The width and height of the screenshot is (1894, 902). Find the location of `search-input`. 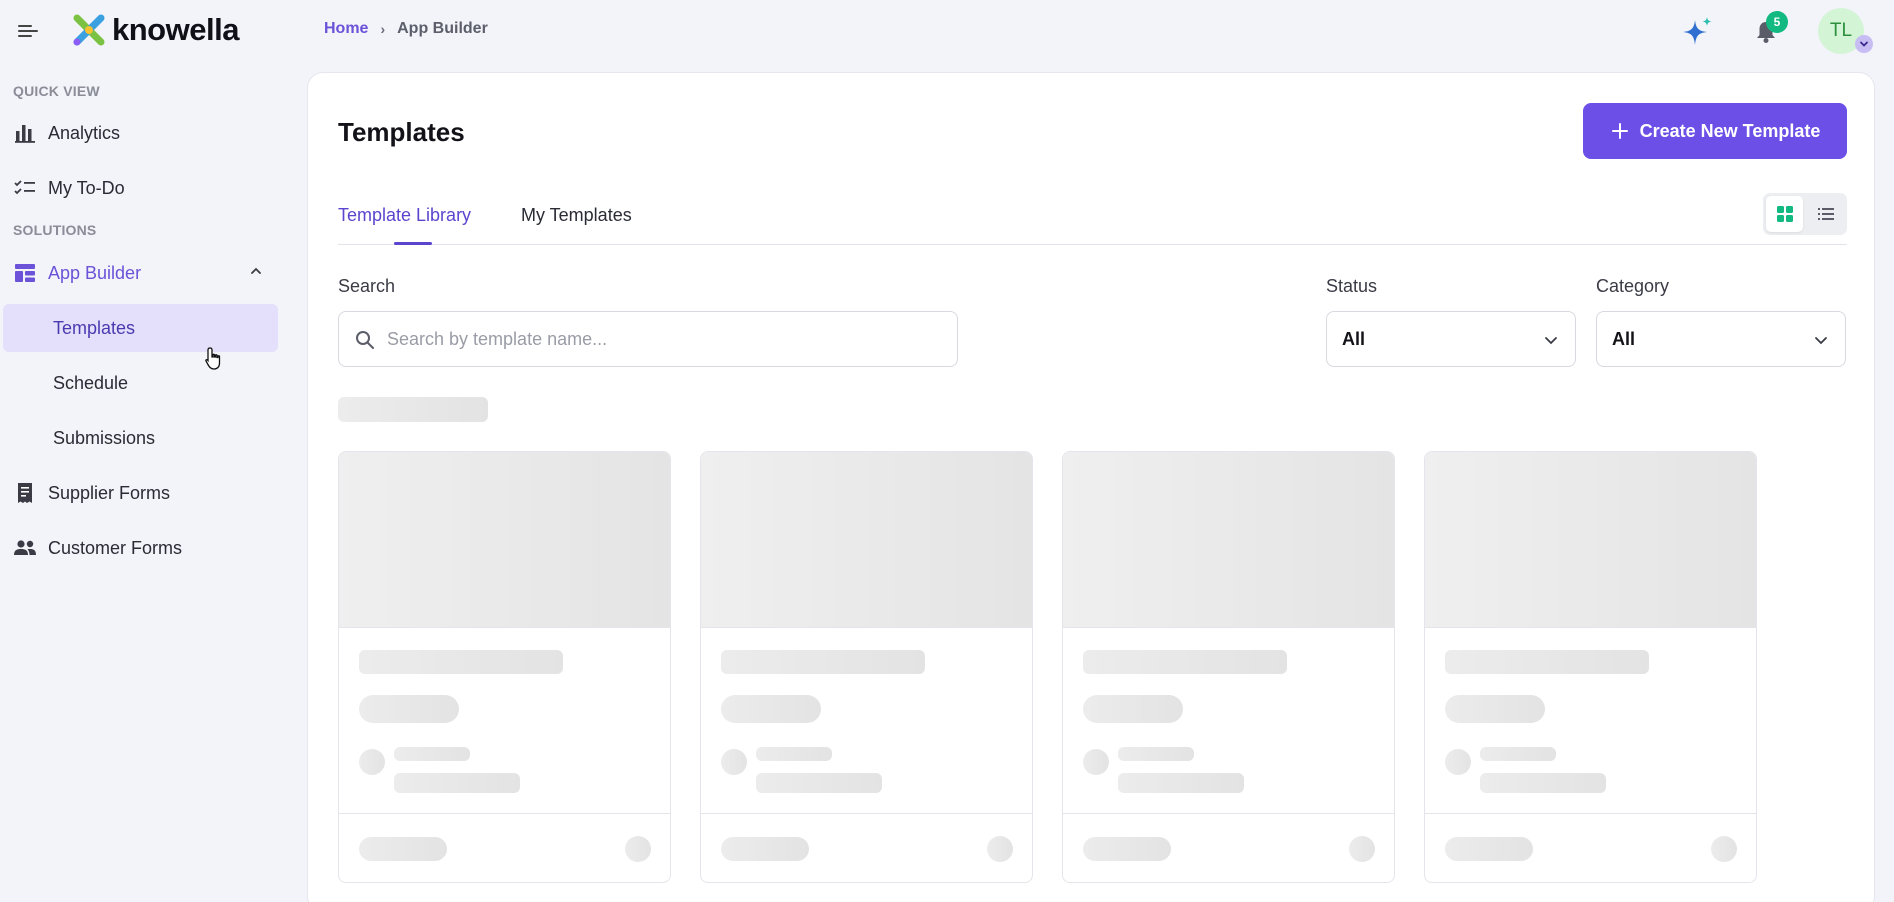

search-input is located at coordinates (657, 339).